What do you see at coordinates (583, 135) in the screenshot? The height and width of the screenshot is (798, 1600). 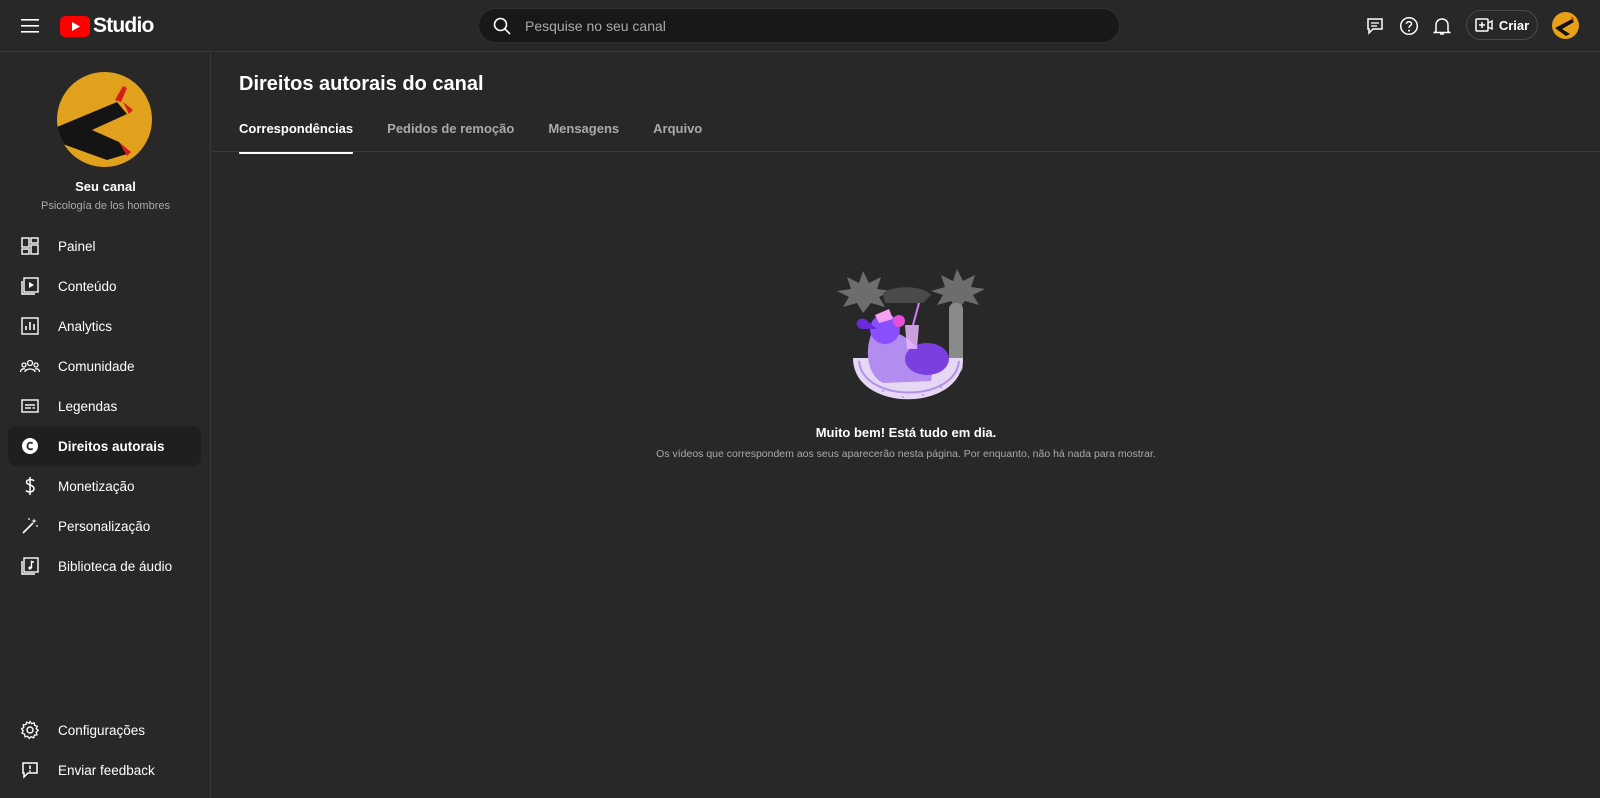 I see `tab-mensagens: Mensagens` at bounding box center [583, 135].